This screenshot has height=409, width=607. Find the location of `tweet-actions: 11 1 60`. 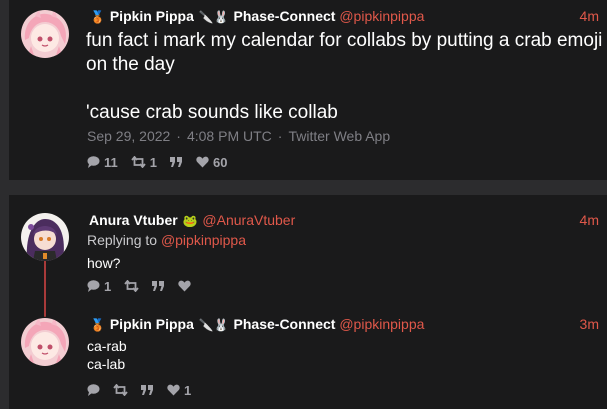

tweet-actions: 11 1 60 is located at coordinates (163, 162).